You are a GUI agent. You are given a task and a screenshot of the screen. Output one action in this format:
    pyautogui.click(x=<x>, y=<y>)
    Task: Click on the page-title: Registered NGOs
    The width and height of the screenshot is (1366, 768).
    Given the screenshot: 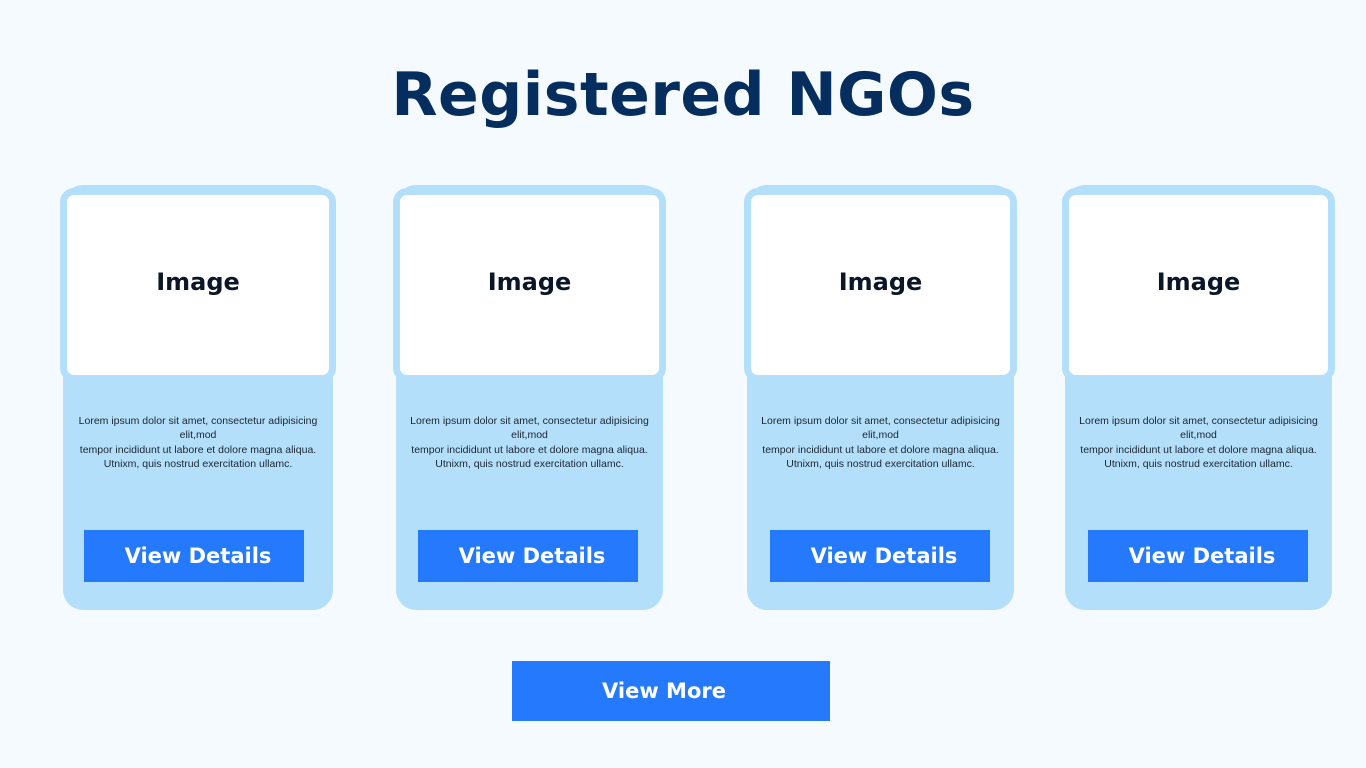 What is the action you would take?
    pyautogui.click(x=683, y=95)
    